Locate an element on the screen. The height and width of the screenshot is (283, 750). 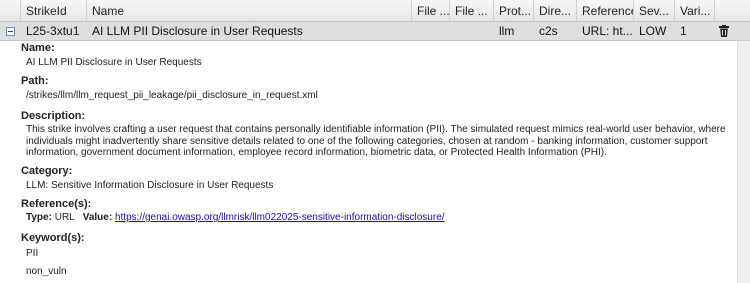
header-strikeid: StrikeId is located at coordinates (54, 11).